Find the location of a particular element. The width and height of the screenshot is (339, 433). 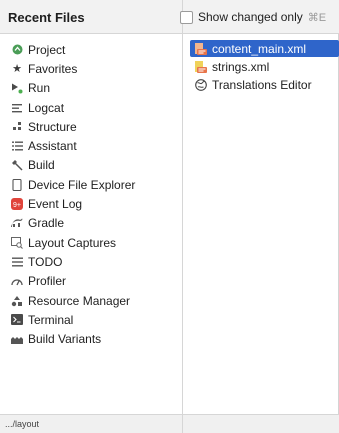

assistant-icon is located at coordinates (17, 146).